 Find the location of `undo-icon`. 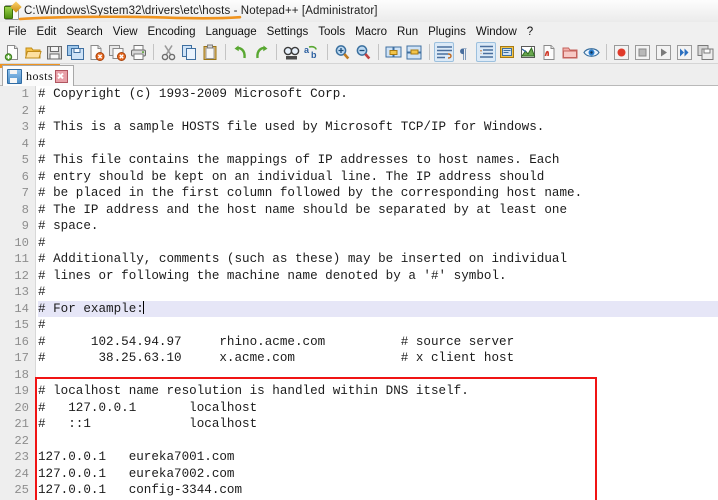

undo-icon is located at coordinates (240, 52).